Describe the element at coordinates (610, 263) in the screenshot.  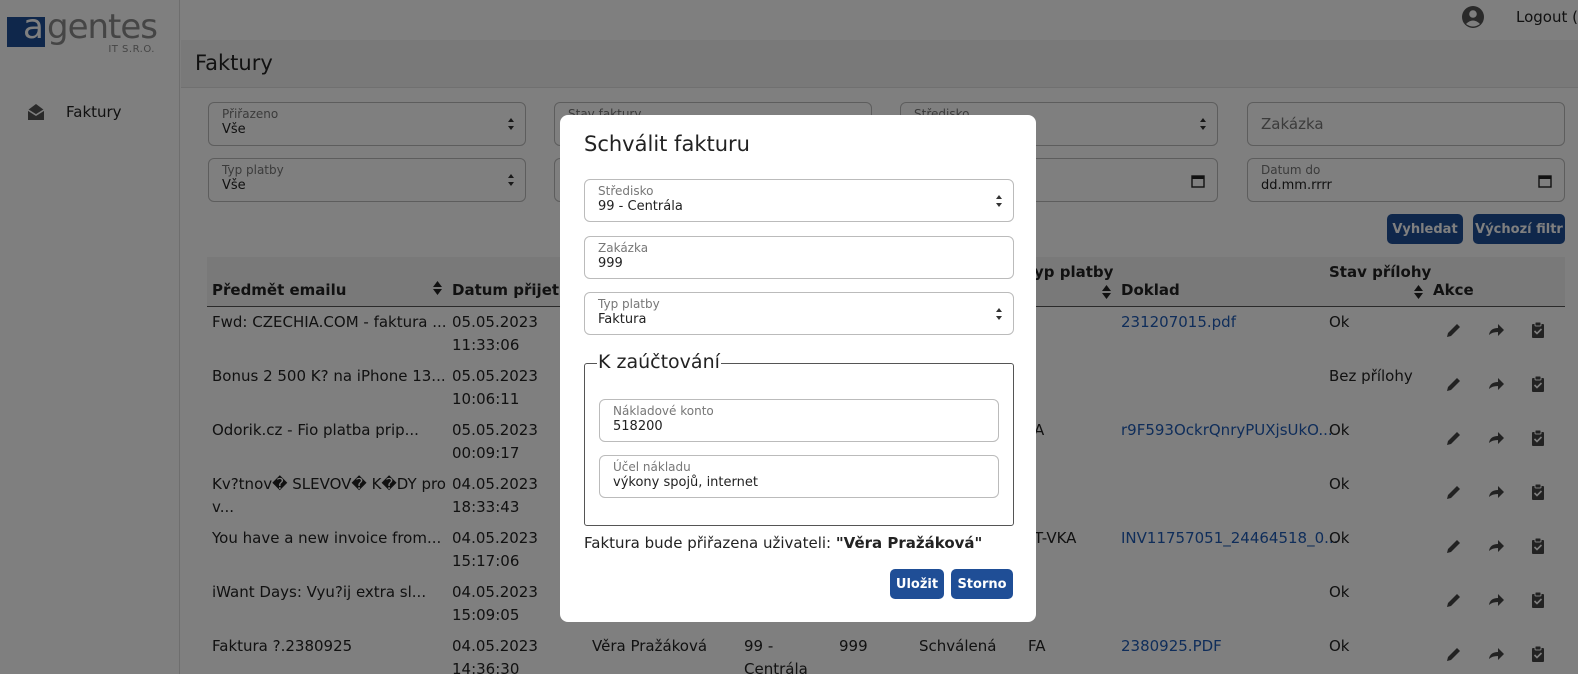
I see `zakazka-value: 999` at that location.